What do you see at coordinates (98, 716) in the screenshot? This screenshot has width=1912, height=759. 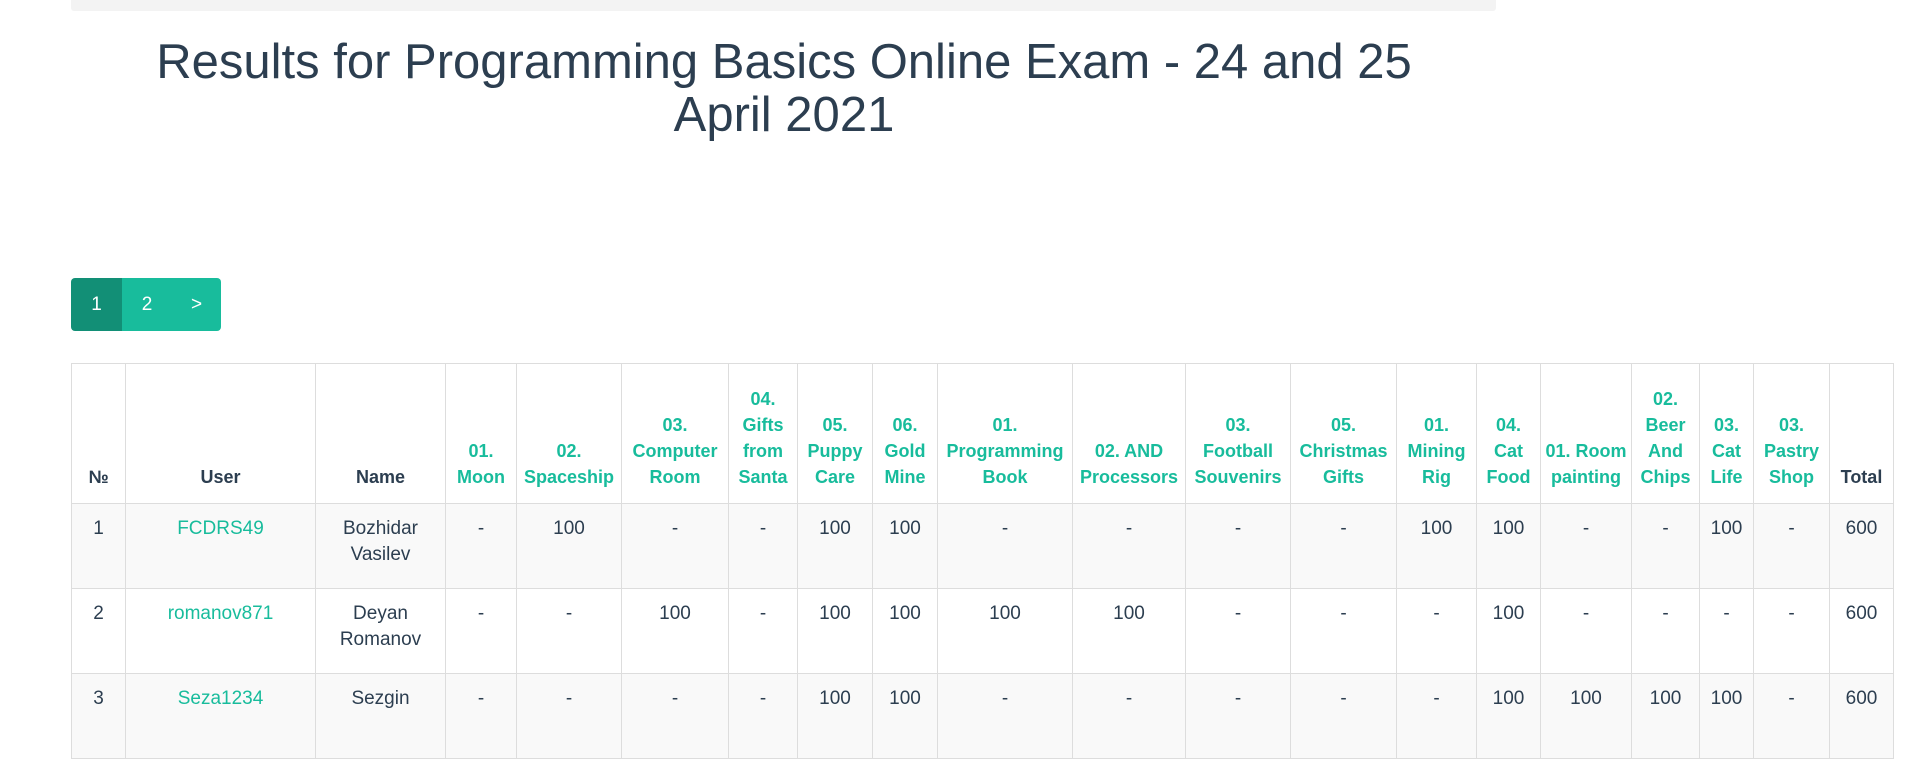 I see `rank-cell: 3` at bounding box center [98, 716].